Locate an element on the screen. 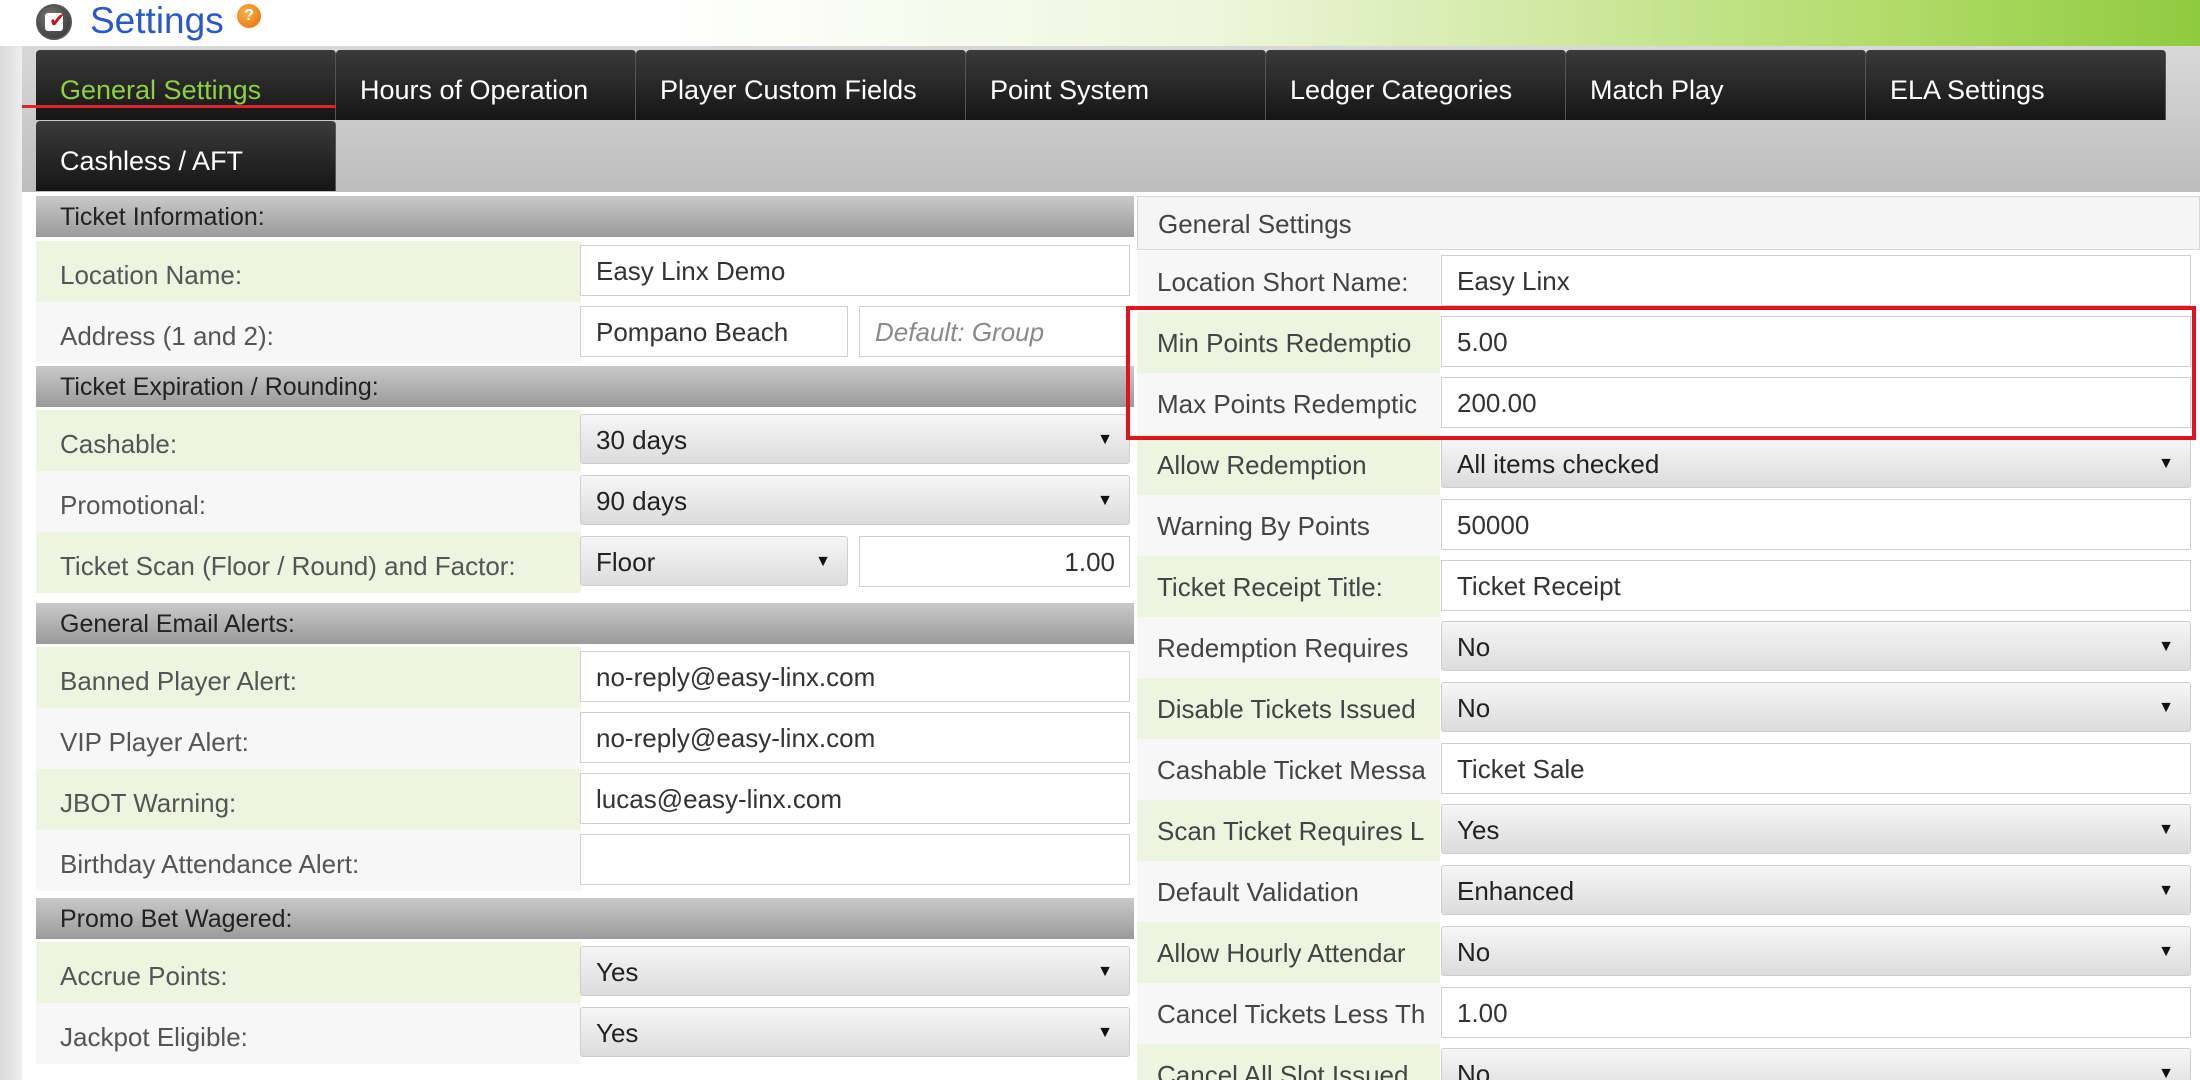  right-row: Allow Redemption All items checked ▼ is located at coordinates (1668, 464).